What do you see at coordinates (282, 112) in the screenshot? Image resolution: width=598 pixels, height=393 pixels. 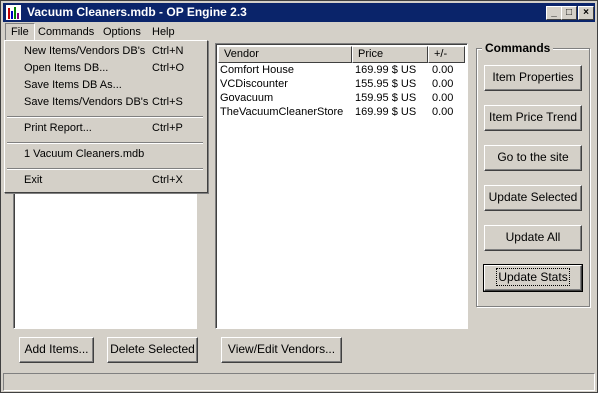 I see `vendor-cell: TheVacuumCleanerStore` at bounding box center [282, 112].